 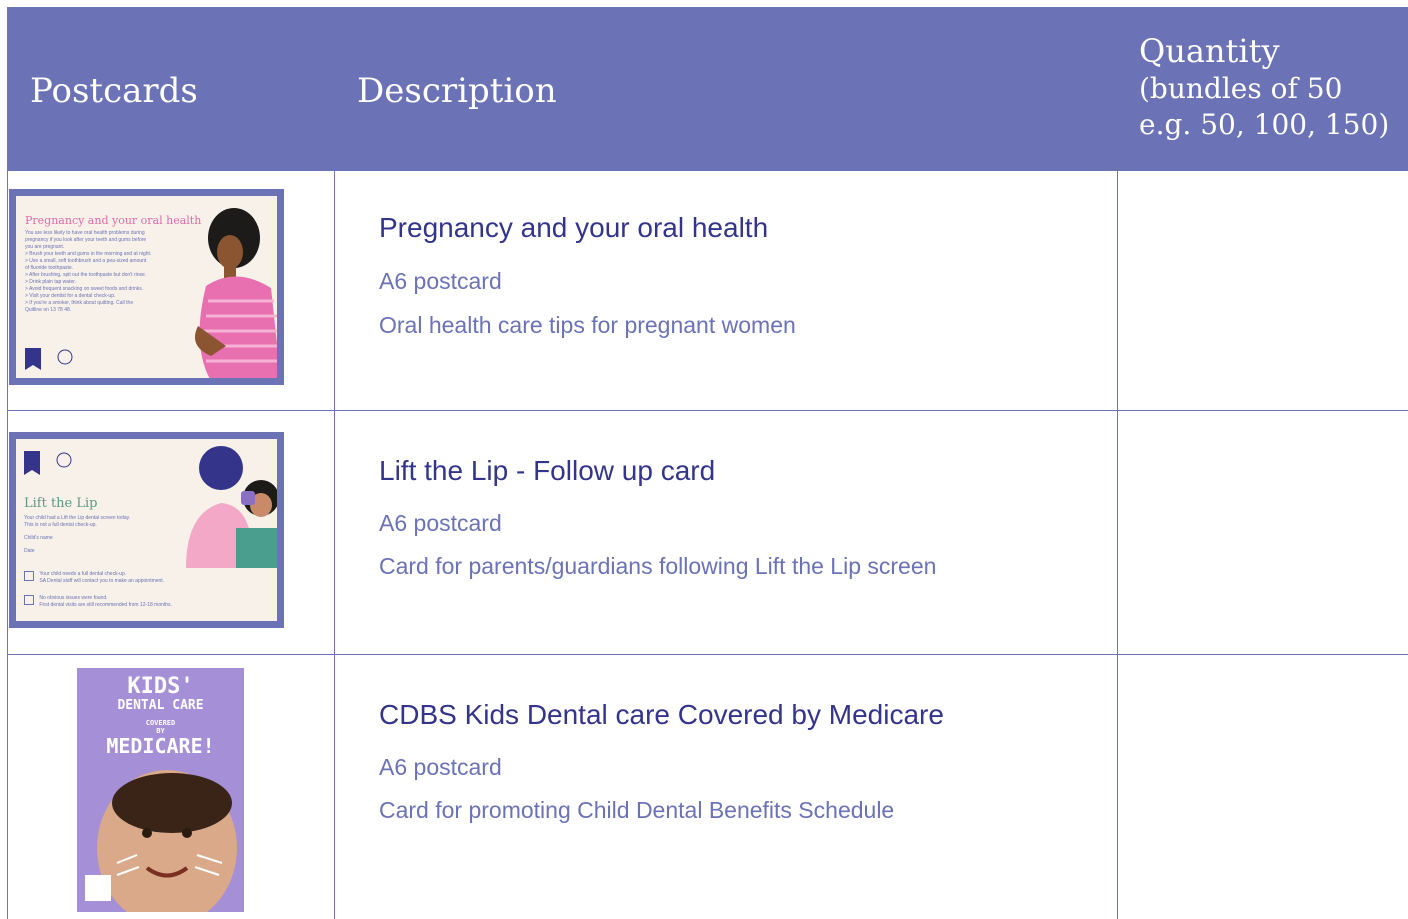 What do you see at coordinates (1209, 51) in the screenshot?
I see `header-quantity-title: Quantity` at bounding box center [1209, 51].